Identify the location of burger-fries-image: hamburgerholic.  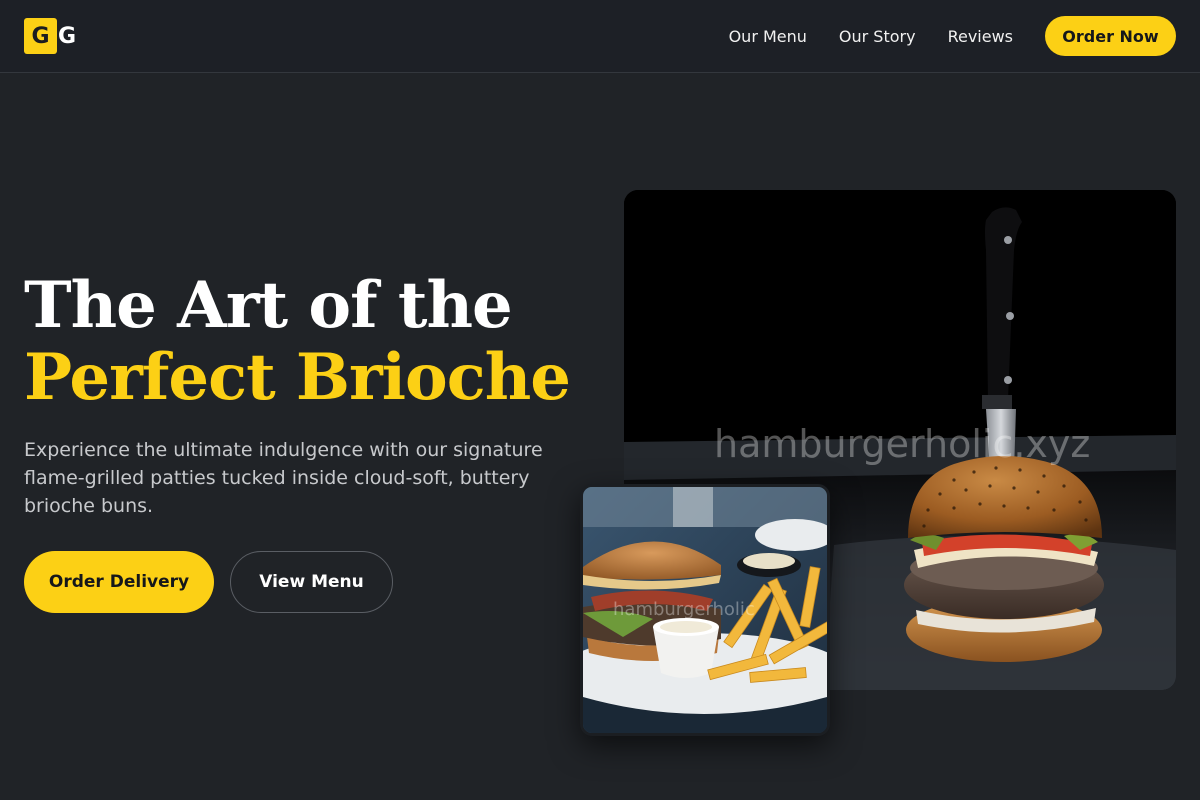
(705, 610).